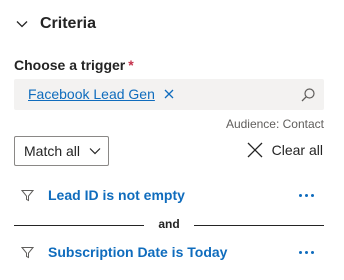  Describe the element at coordinates (116, 195) in the screenshot. I see `condition-link: Lead ID is not empty` at that location.